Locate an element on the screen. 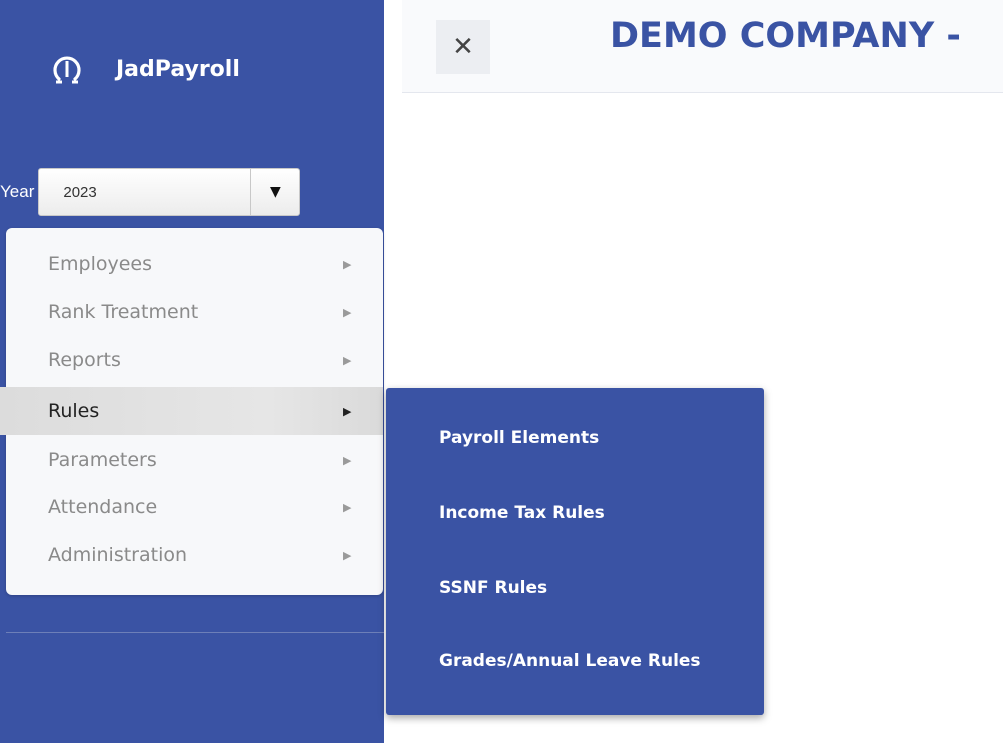 The width and height of the screenshot is (1003, 743). submenu-item-payroll-elements: Payroll Elements is located at coordinates (519, 438).